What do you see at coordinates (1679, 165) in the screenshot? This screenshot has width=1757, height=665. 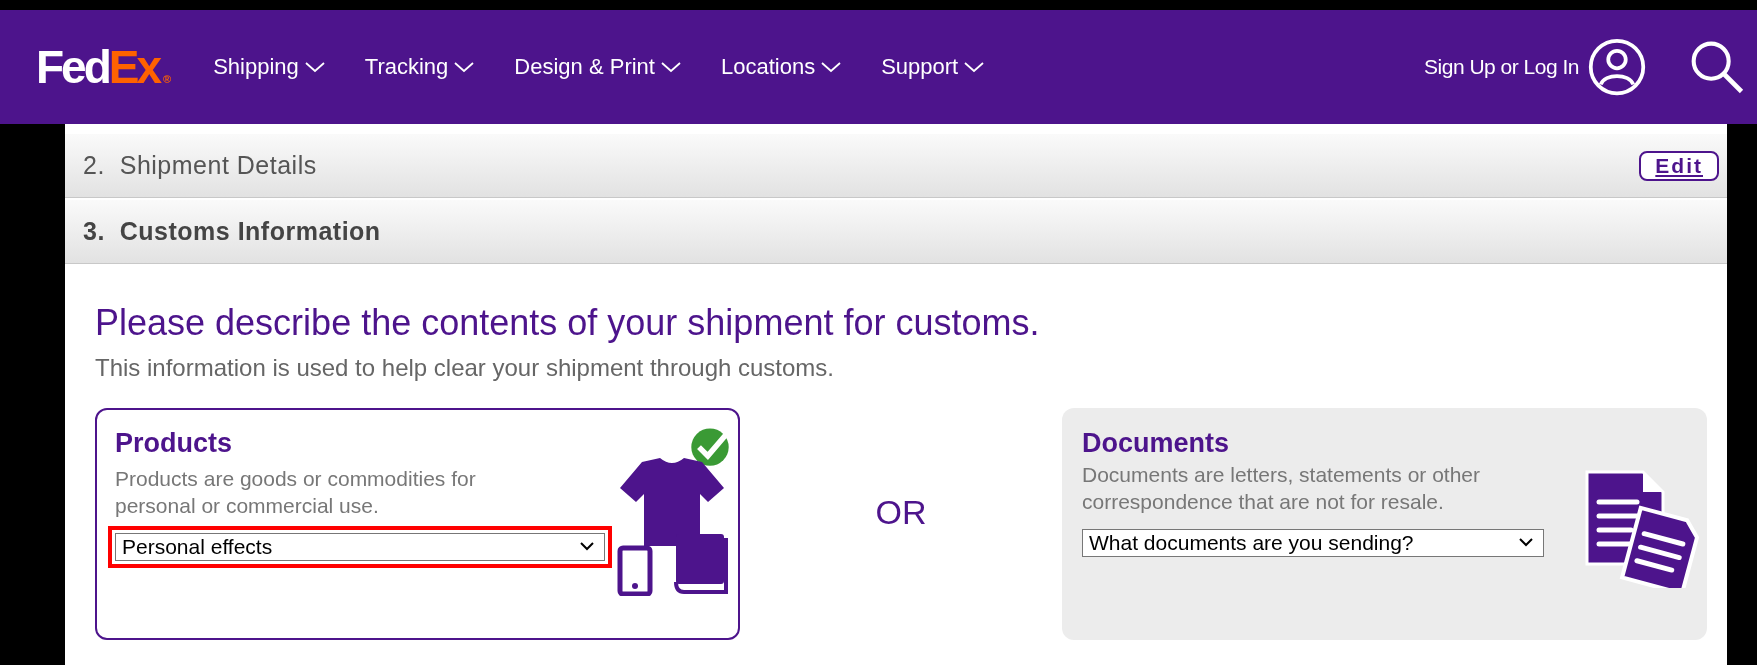 I see `edit-button: Edit` at bounding box center [1679, 165].